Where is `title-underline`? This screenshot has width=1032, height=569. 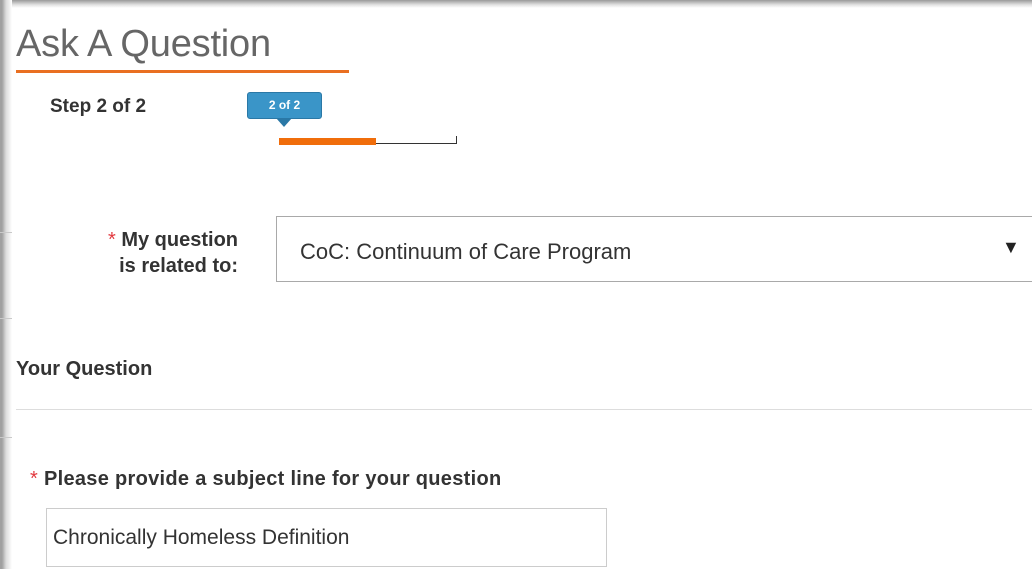
title-underline is located at coordinates (182, 71).